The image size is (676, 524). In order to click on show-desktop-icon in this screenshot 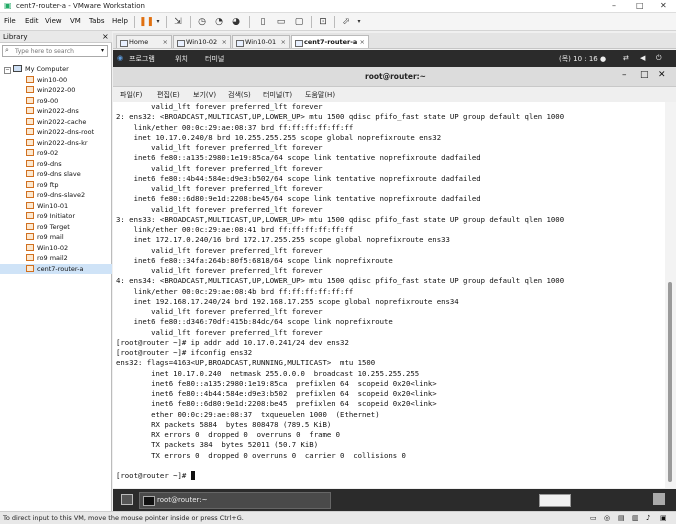, I will do `click(127, 499)`.